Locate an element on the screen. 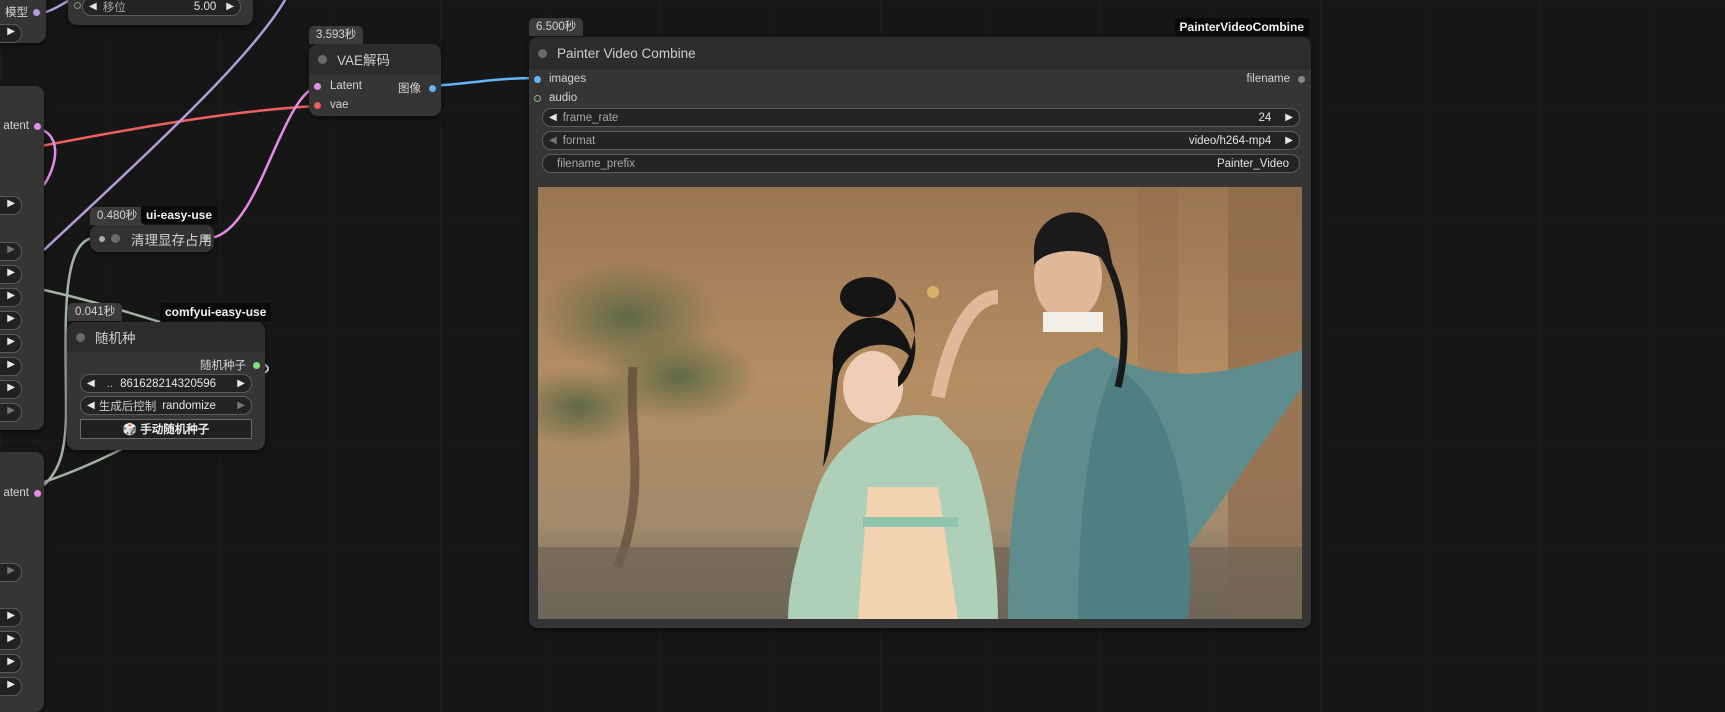 The height and width of the screenshot is (712, 1725). left-mid-widget-1: ▶ is located at coordinates (11, 205).